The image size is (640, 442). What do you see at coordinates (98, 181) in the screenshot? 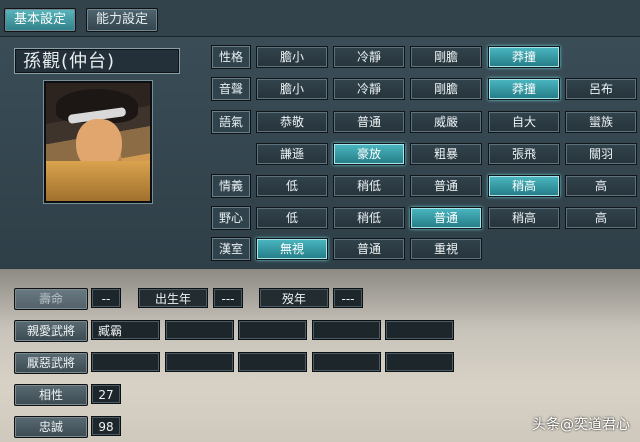
I see `portrait-armor` at bounding box center [98, 181].